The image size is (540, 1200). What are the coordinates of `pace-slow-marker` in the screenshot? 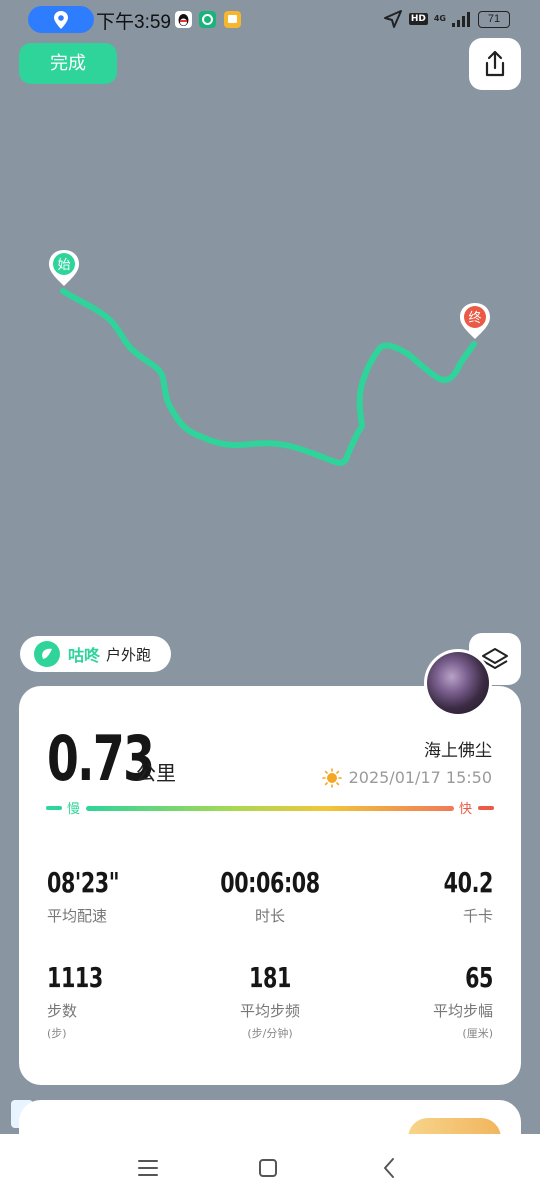 It's located at (54, 808).